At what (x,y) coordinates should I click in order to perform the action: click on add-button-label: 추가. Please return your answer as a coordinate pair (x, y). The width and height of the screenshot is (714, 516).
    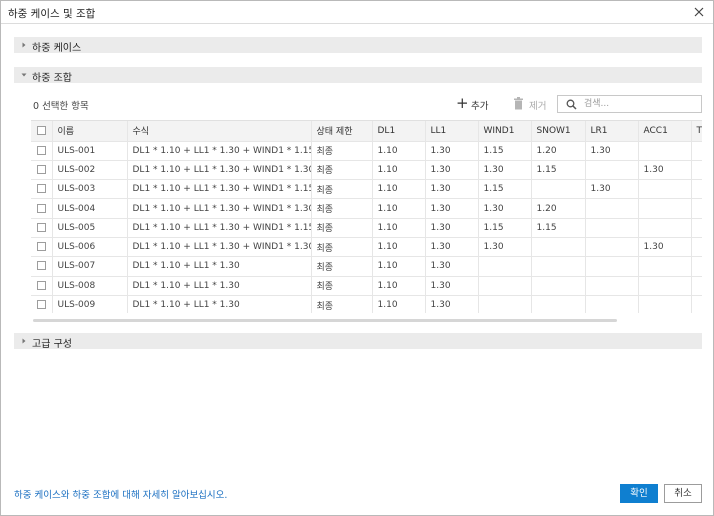
    Looking at the image, I should click on (480, 106).